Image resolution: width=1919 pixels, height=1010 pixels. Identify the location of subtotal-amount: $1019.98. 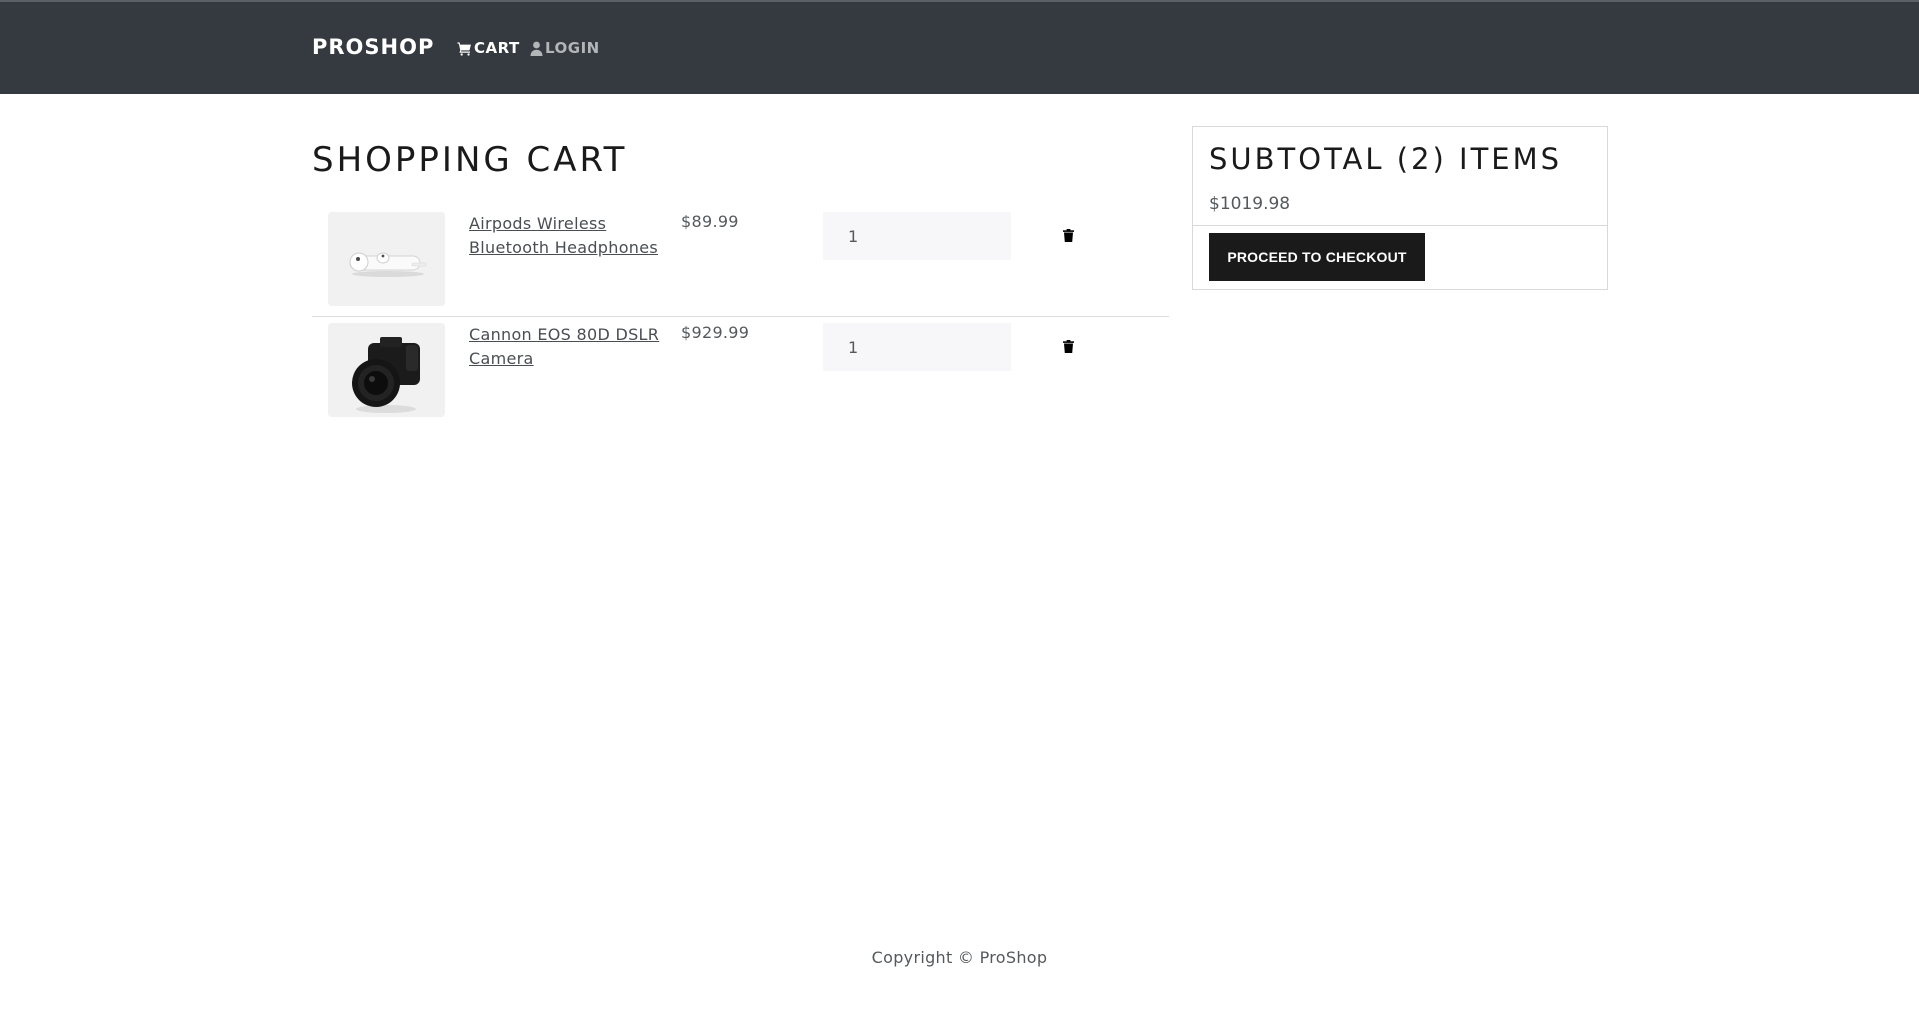
(1250, 204).